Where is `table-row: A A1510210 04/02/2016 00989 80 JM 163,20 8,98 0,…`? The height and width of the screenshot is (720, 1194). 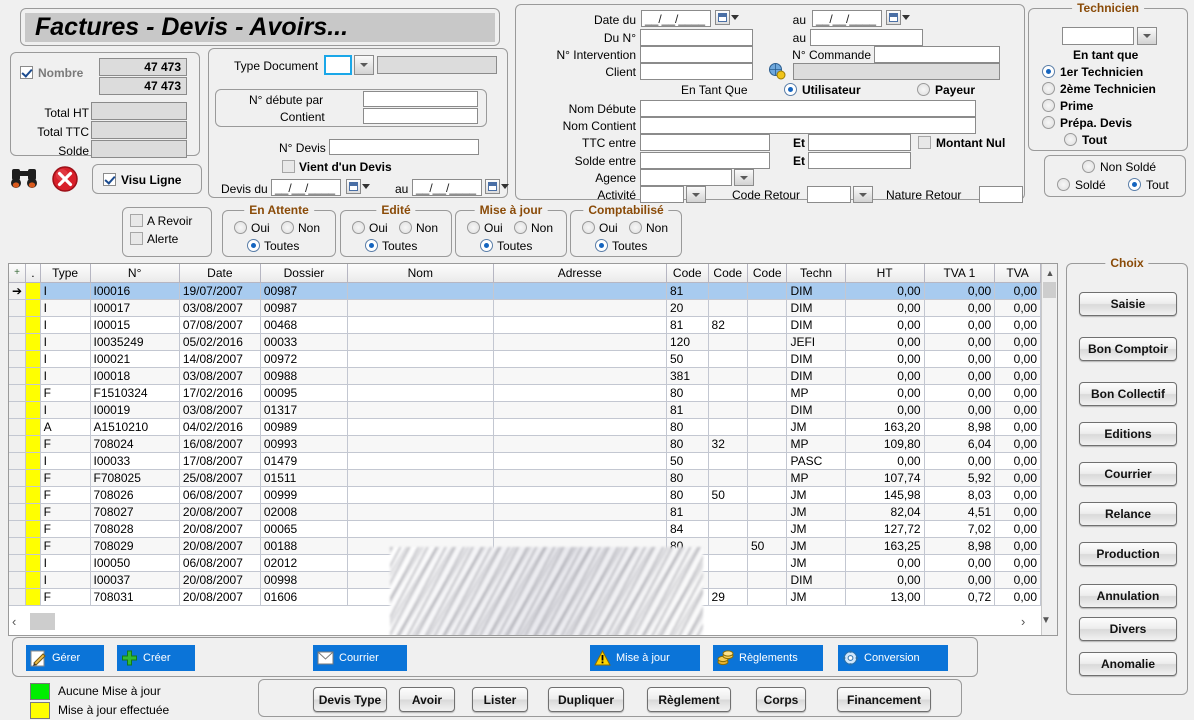
table-row: A A1510210 04/02/2016 00989 80 JM 163,20 8,98 0,… is located at coordinates (525, 427).